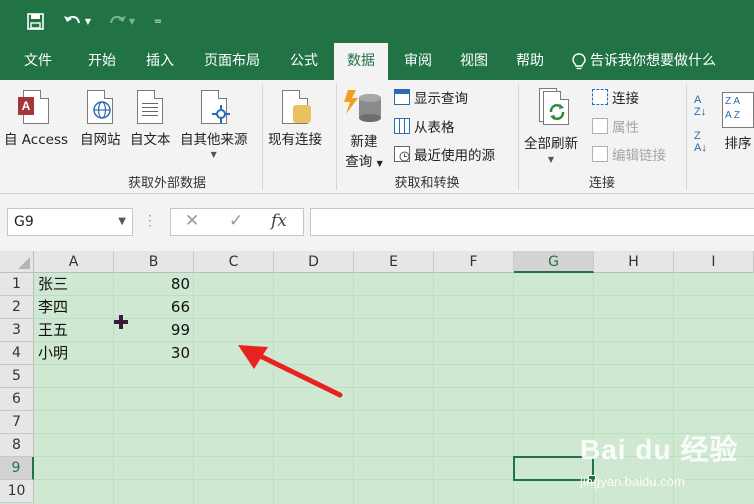 The height and width of the screenshot is (504, 754). What do you see at coordinates (394, 262) in the screenshot?
I see `column-header-e: E` at bounding box center [394, 262].